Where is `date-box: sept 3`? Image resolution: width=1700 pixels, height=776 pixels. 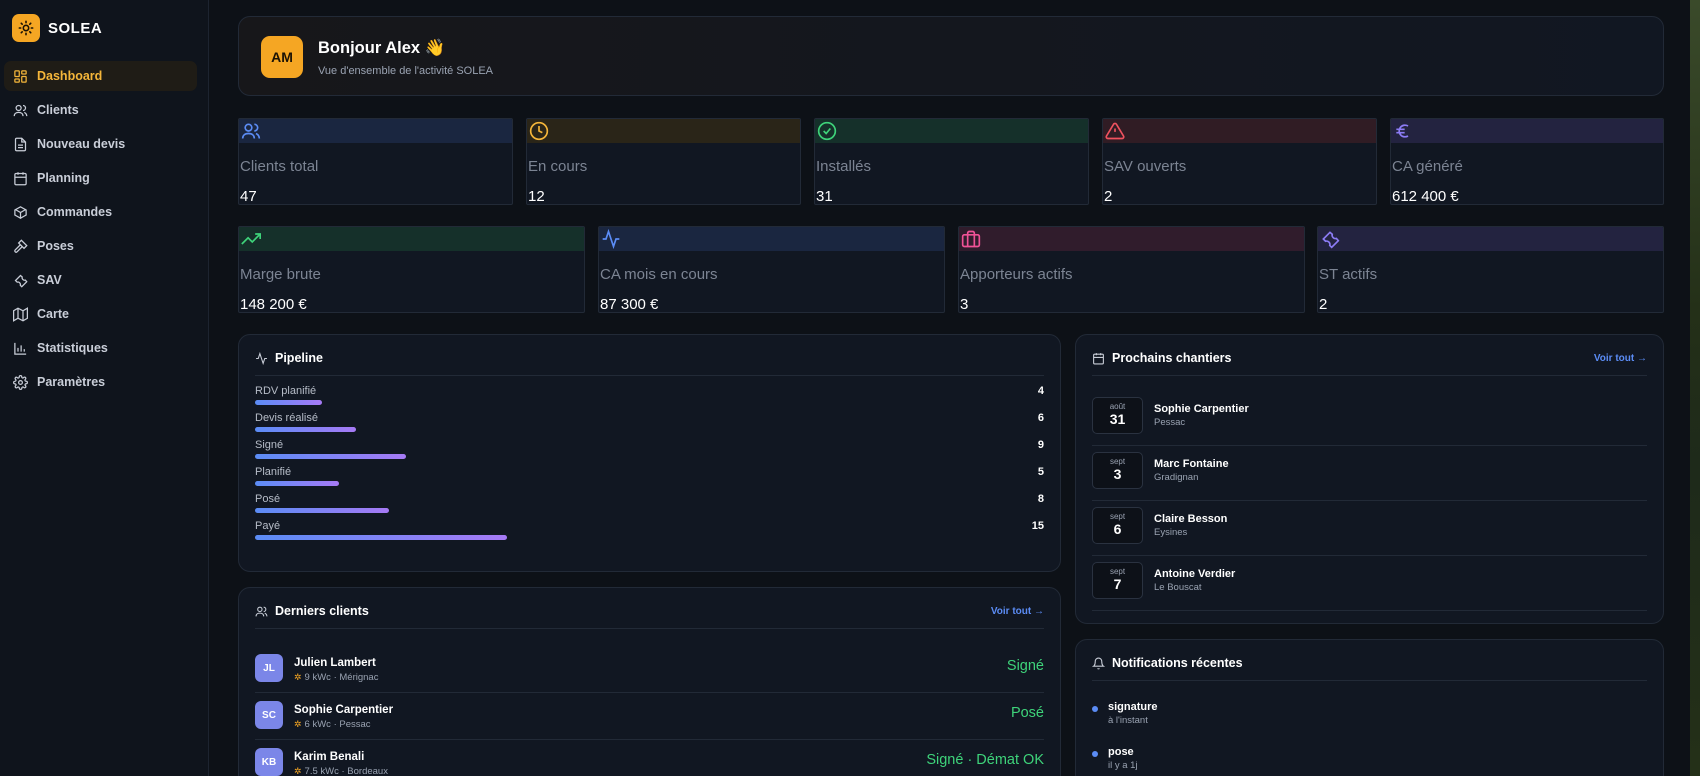
date-box: sept 3 is located at coordinates (1117, 470).